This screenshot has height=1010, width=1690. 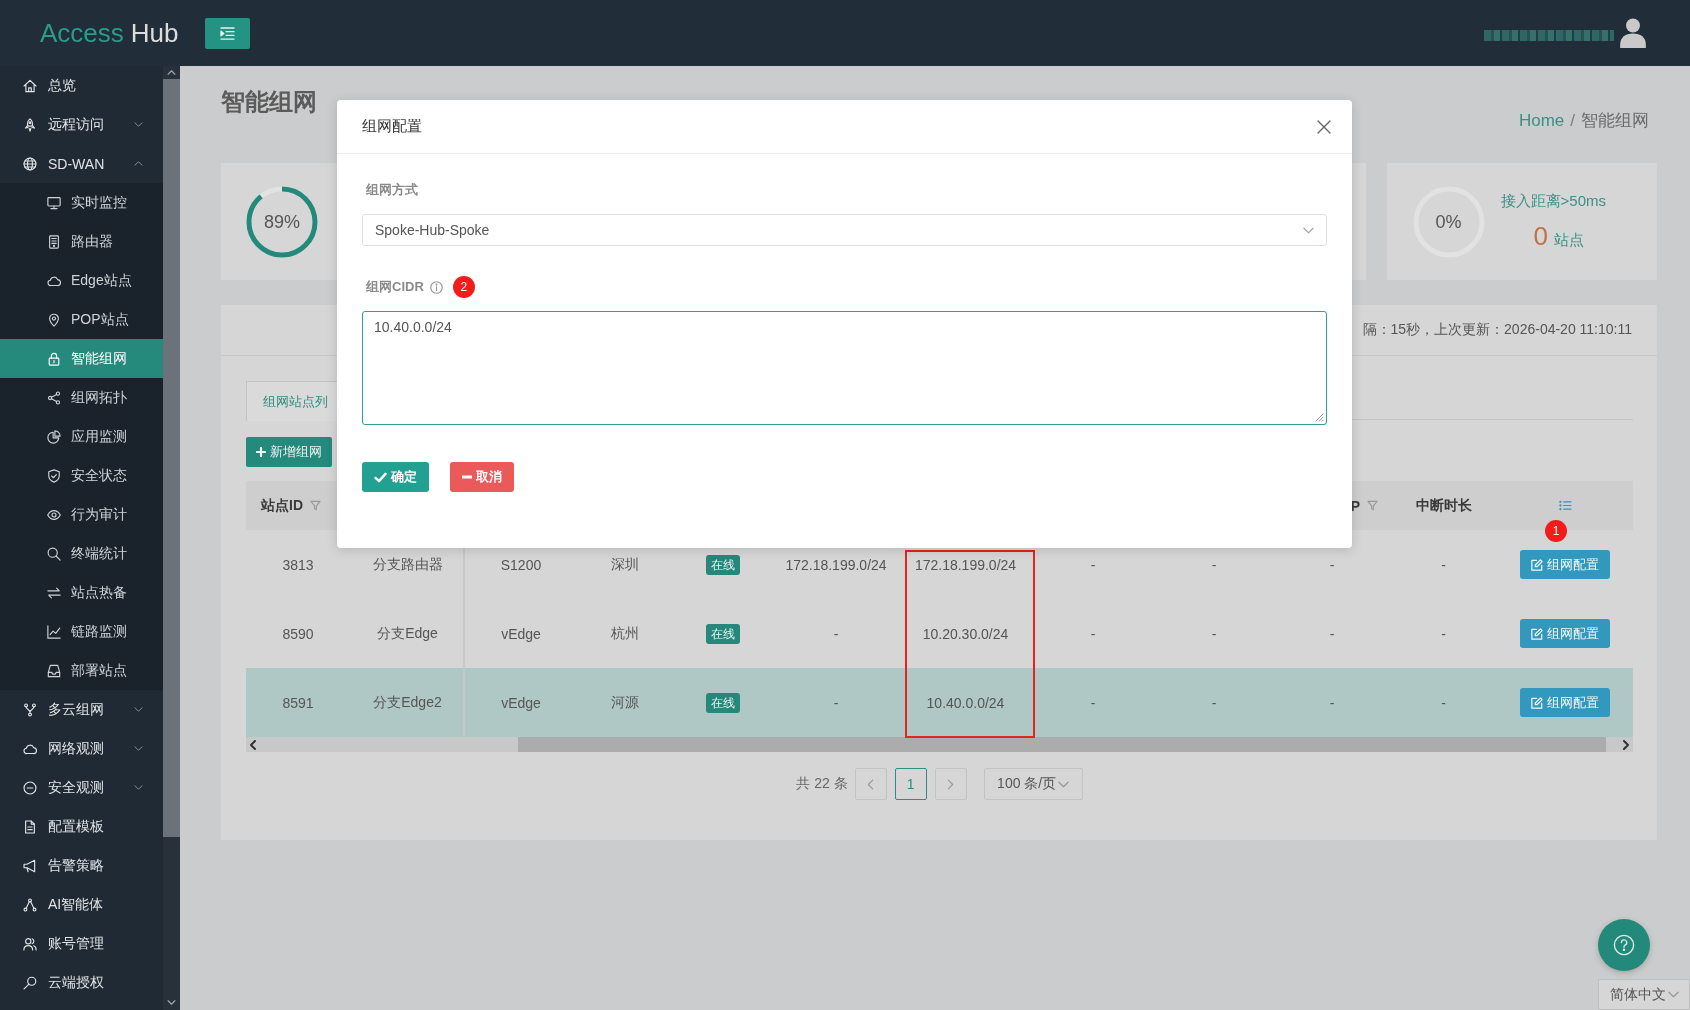 I want to click on sidebar-item: Edge站点, so click(x=81, y=280).